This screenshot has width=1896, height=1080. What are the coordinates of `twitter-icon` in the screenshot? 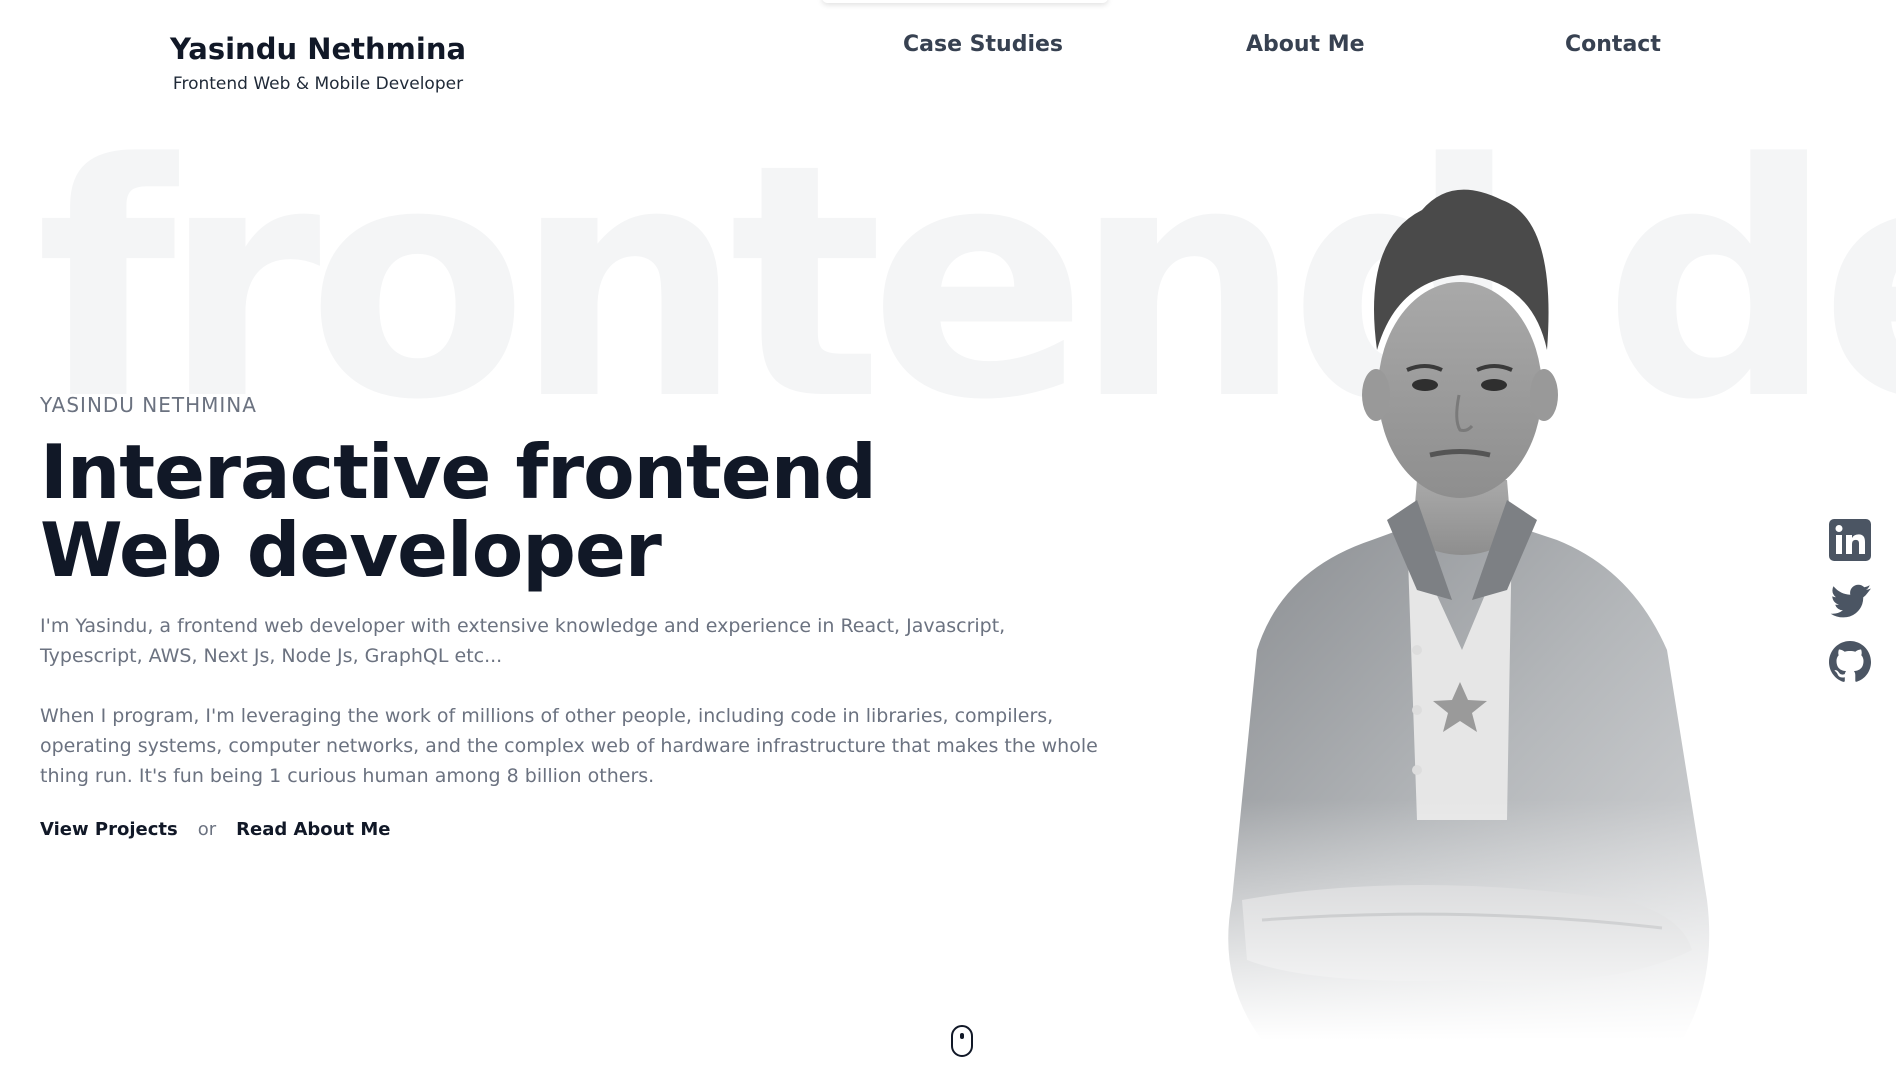 It's located at (1850, 601).